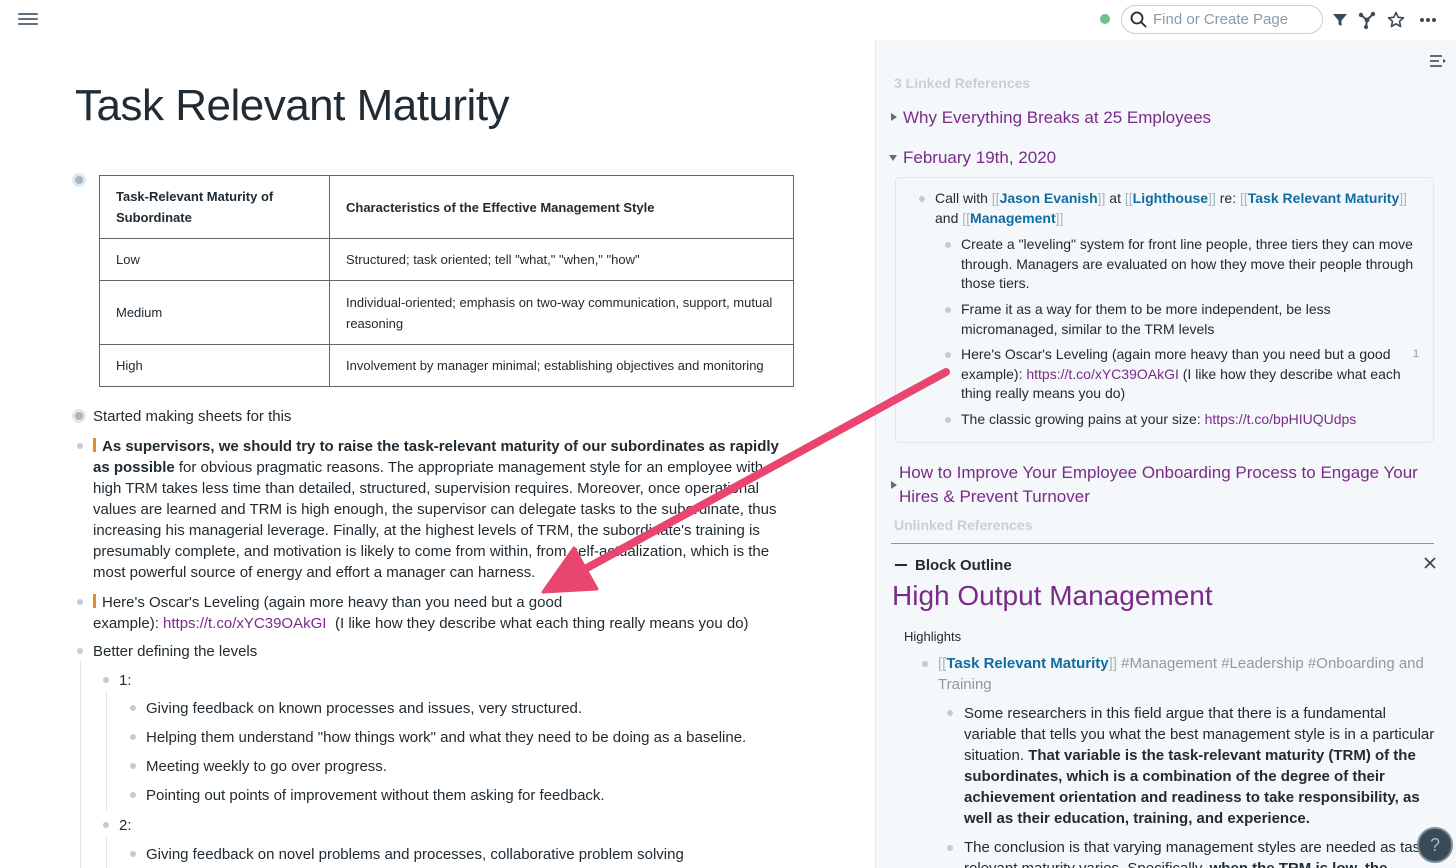  I want to click on outline-page-title: High Output Management, so click(1052, 596).